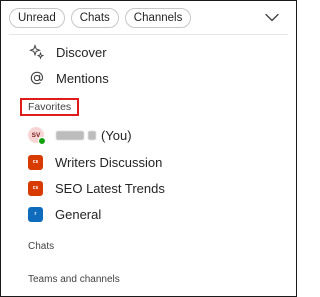 Image resolution: width=320 pixels, height=297 pixels. What do you see at coordinates (49, 107) in the screenshot?
I see `favorites-heading: Favorites` at bounding box center [49, 107].